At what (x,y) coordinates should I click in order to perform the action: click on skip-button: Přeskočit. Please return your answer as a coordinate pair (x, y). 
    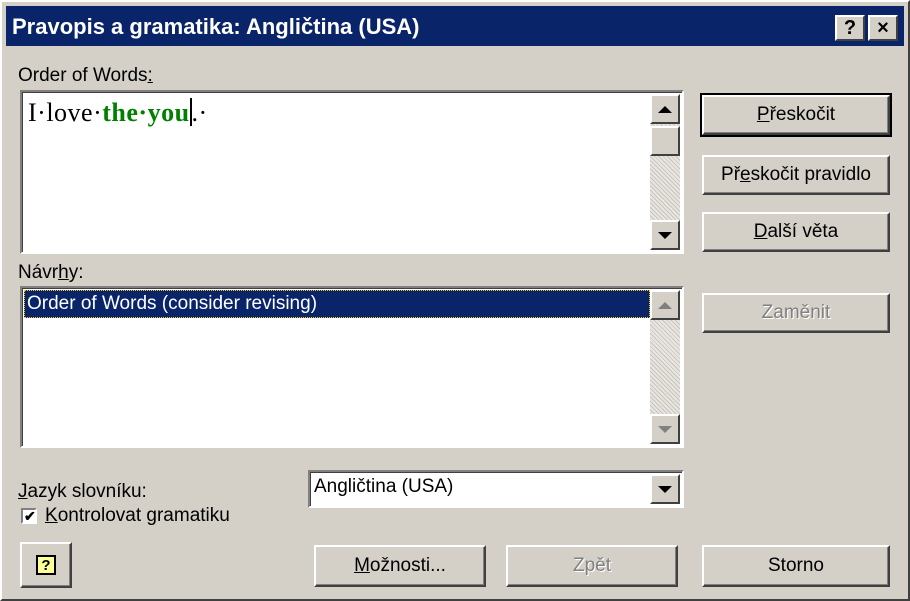
    Looking at the image, I should click on (796, 115).